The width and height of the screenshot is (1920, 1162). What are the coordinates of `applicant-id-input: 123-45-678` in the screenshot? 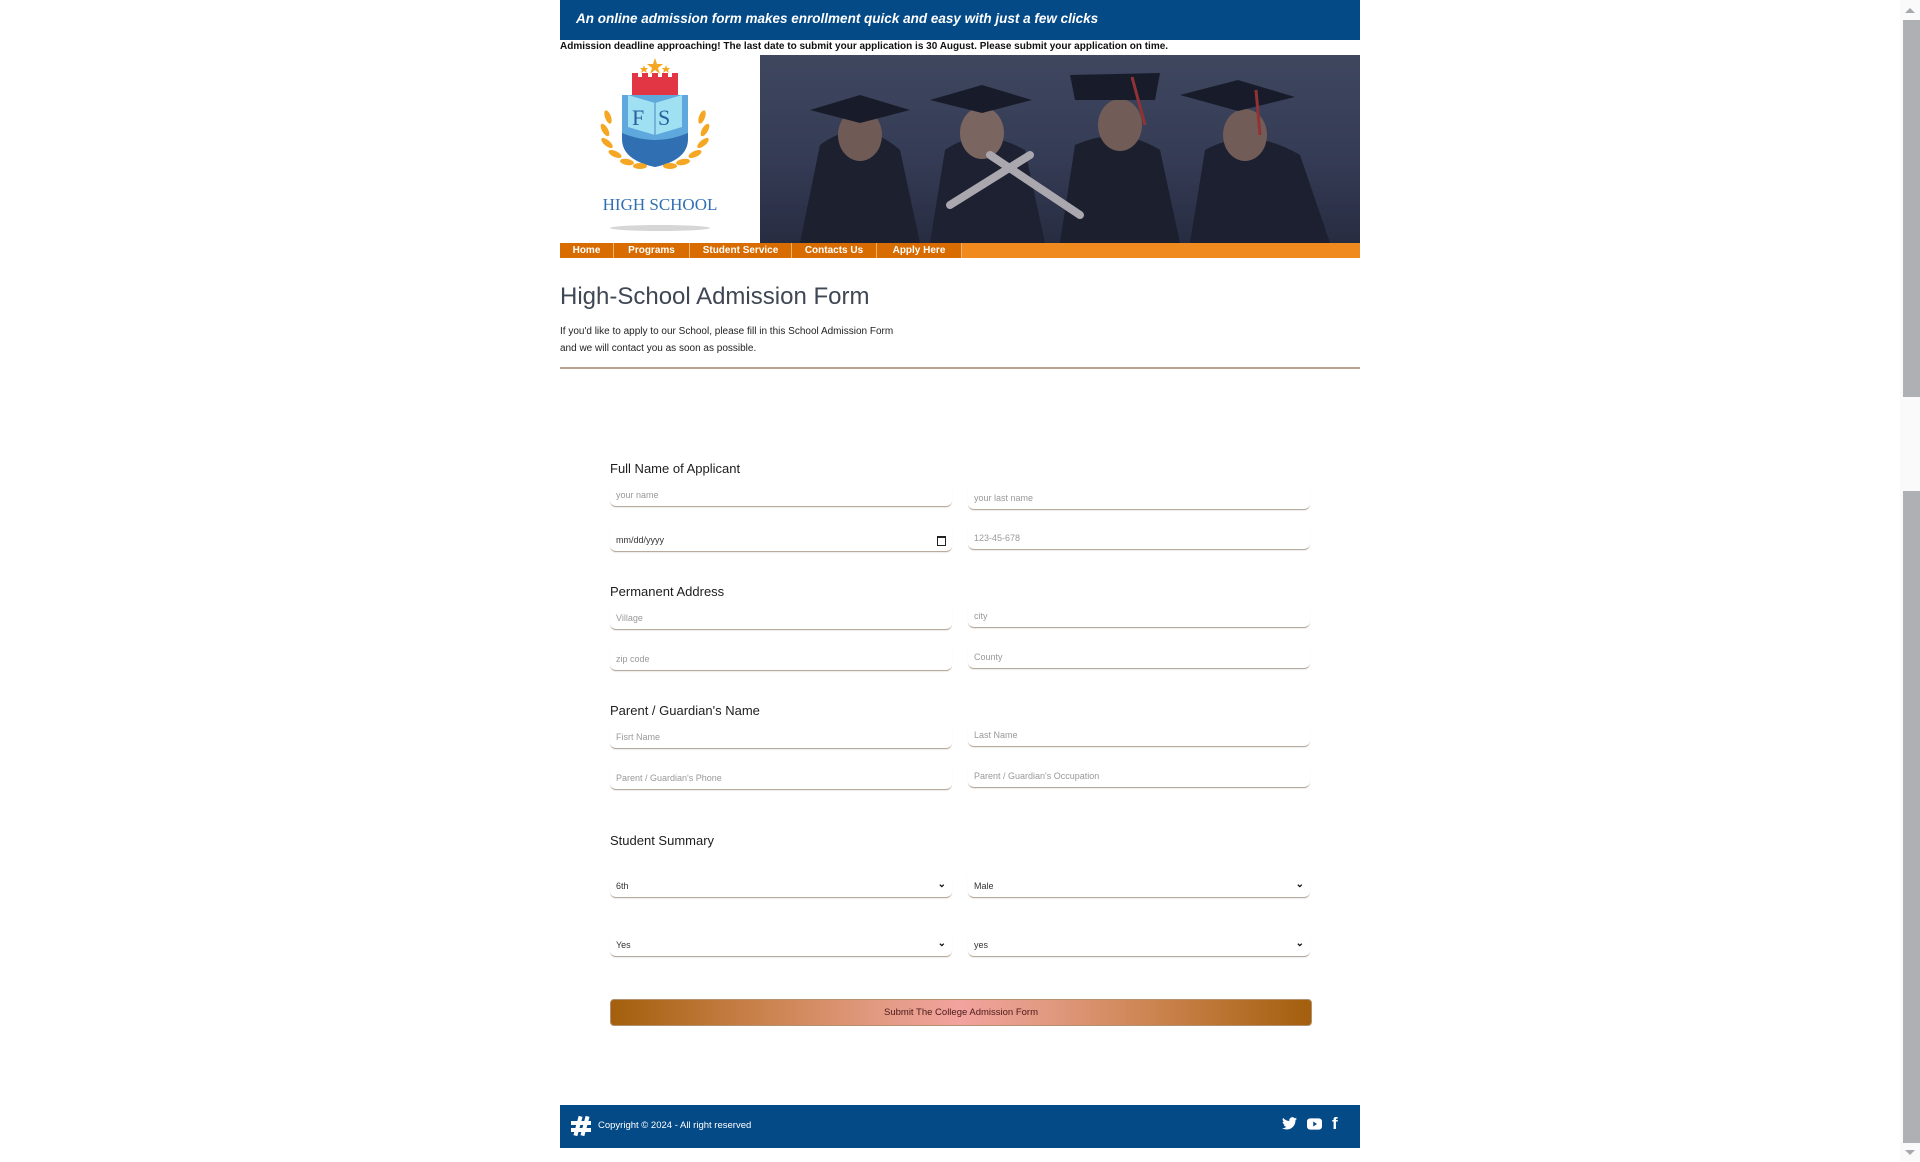 It's located at (1139, 538).